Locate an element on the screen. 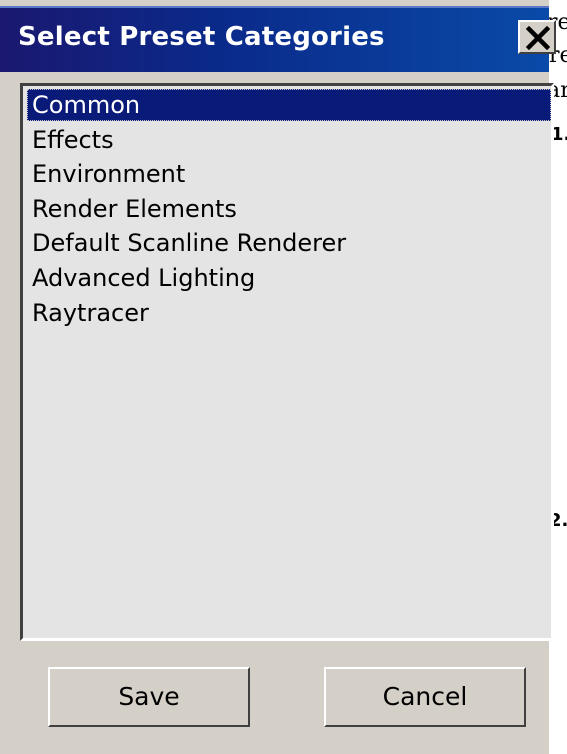  list-item: Common is located at coordinates (289, 105).